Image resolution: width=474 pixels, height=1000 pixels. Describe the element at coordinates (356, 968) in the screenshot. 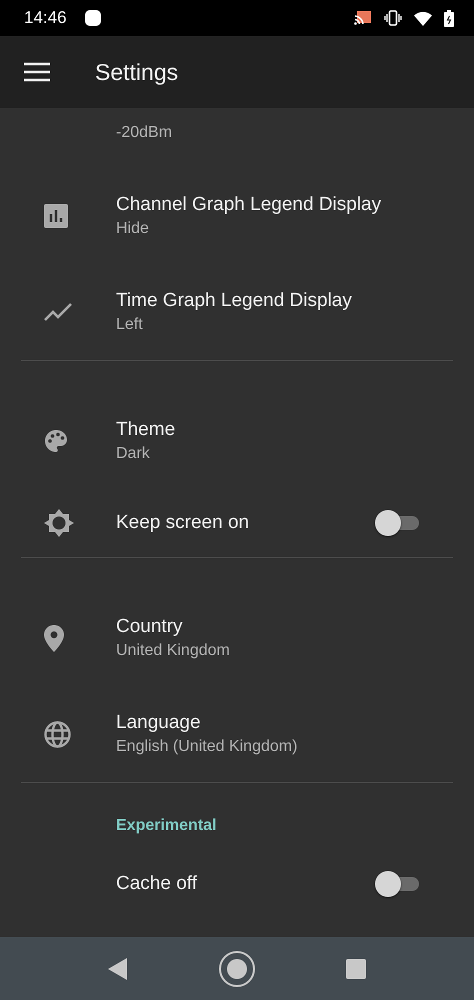

I see `recents-icon` at that location.